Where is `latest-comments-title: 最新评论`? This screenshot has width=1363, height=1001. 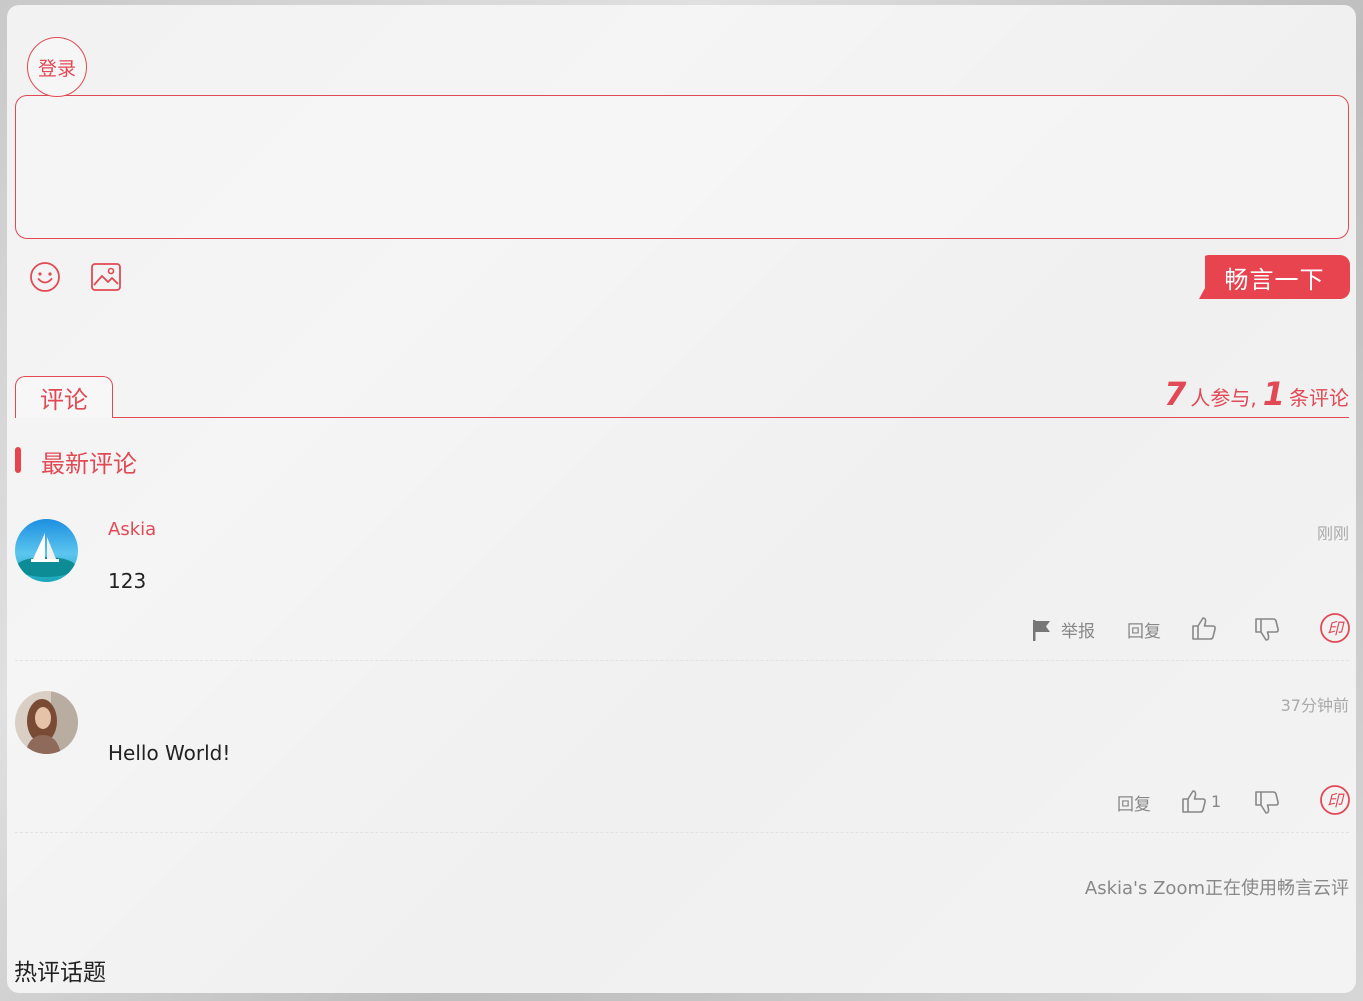
latest-comments-title: 最新评论 is located at coordinates (89, 464).